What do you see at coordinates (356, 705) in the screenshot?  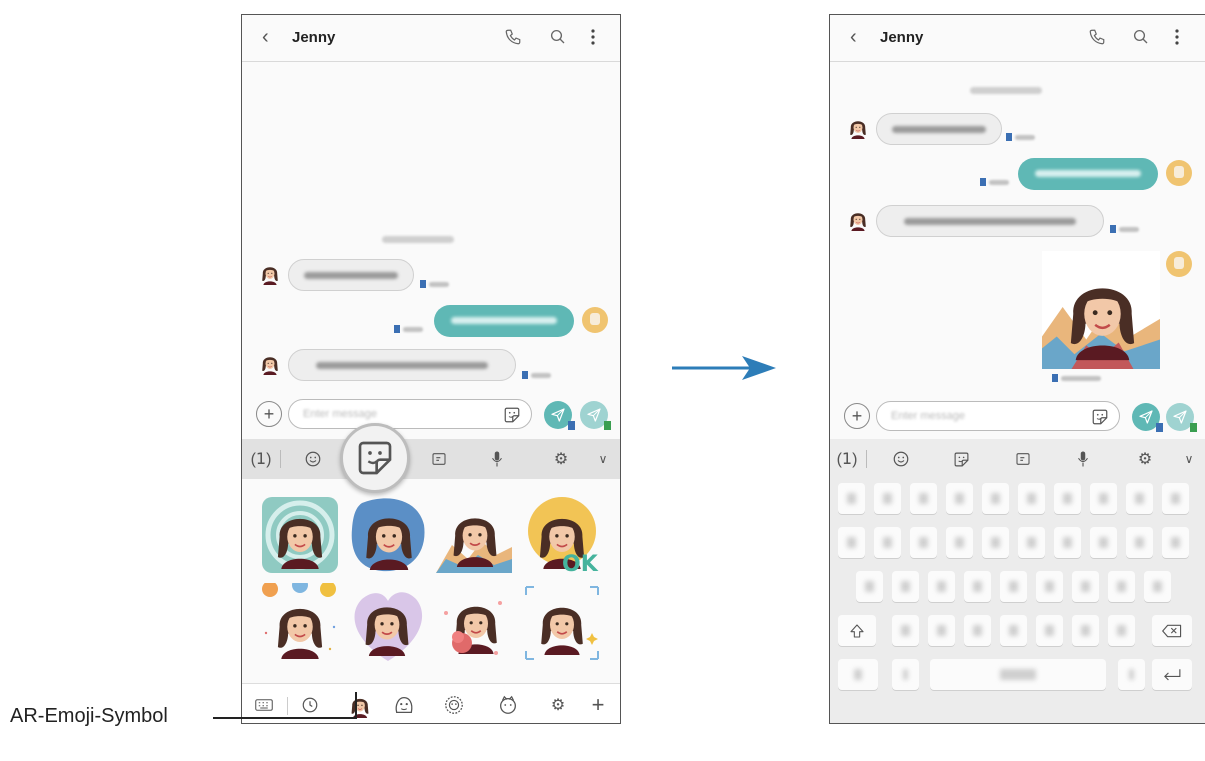 I see `callout-line` at bounding box center [356, 705].